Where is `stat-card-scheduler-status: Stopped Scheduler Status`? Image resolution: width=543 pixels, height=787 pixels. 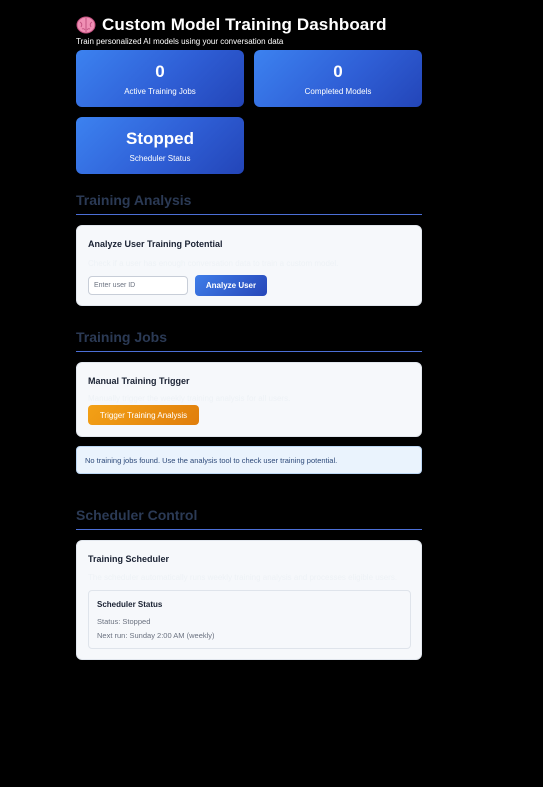 stat-card-scheduler-status: Stopped Scheduler Status is located at coordinates (160, 145).